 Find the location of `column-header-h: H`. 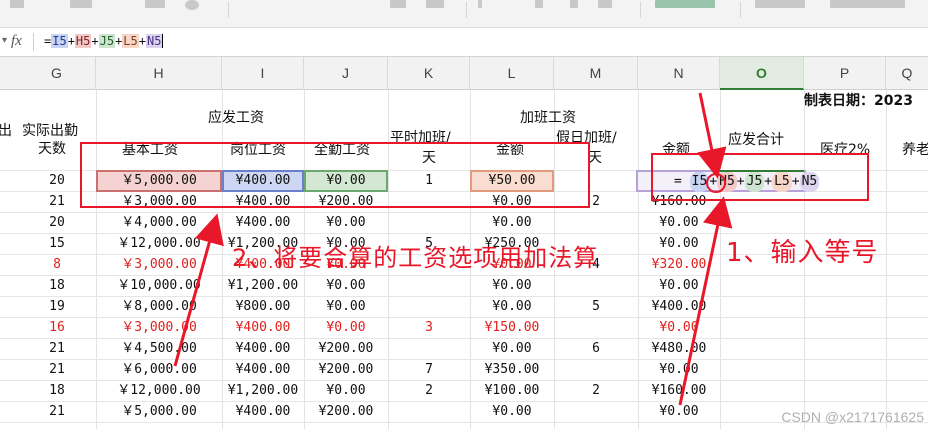

column-header-h: H is located at coordinates (159, 73).